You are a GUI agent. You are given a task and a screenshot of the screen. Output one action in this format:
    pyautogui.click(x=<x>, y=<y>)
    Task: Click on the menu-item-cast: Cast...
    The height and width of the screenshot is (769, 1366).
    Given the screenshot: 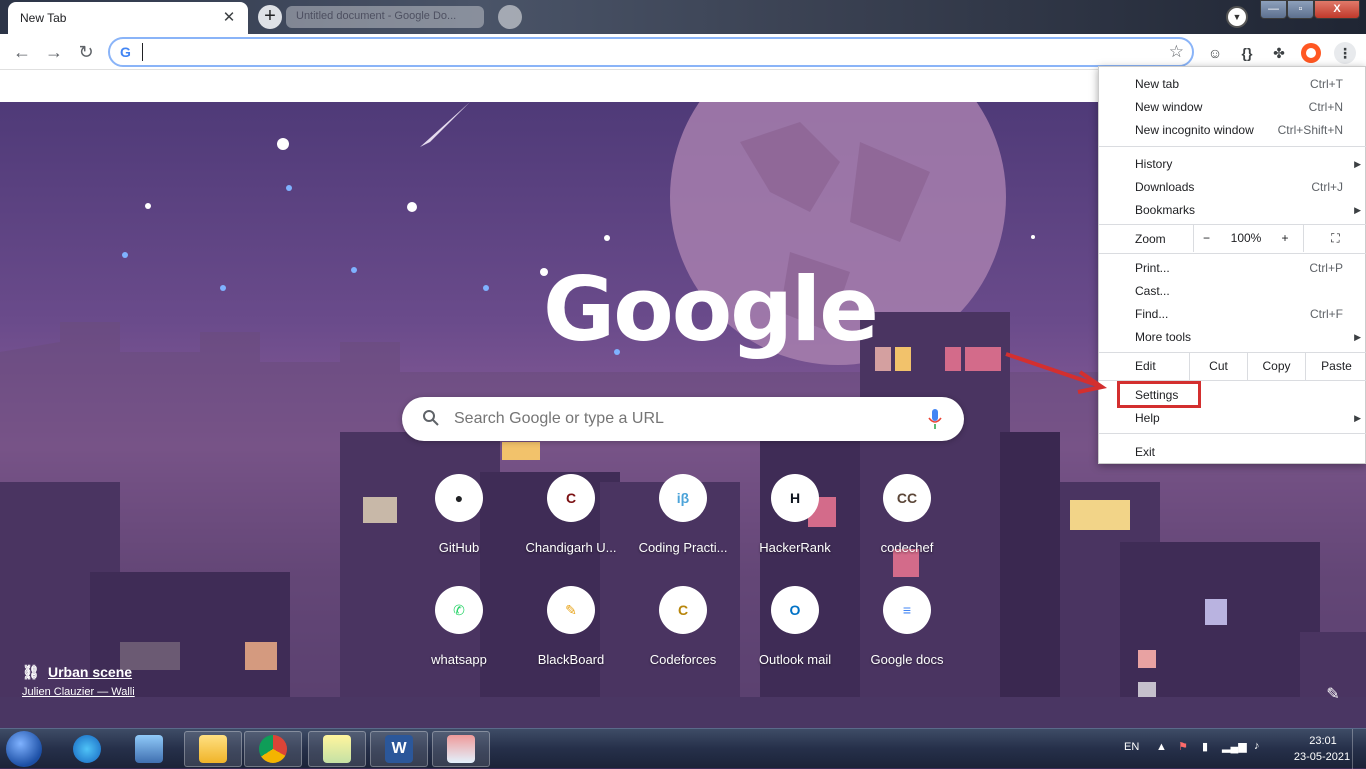 What is the action you would take?
    pyautogui.click(x=1232, y=291)
    